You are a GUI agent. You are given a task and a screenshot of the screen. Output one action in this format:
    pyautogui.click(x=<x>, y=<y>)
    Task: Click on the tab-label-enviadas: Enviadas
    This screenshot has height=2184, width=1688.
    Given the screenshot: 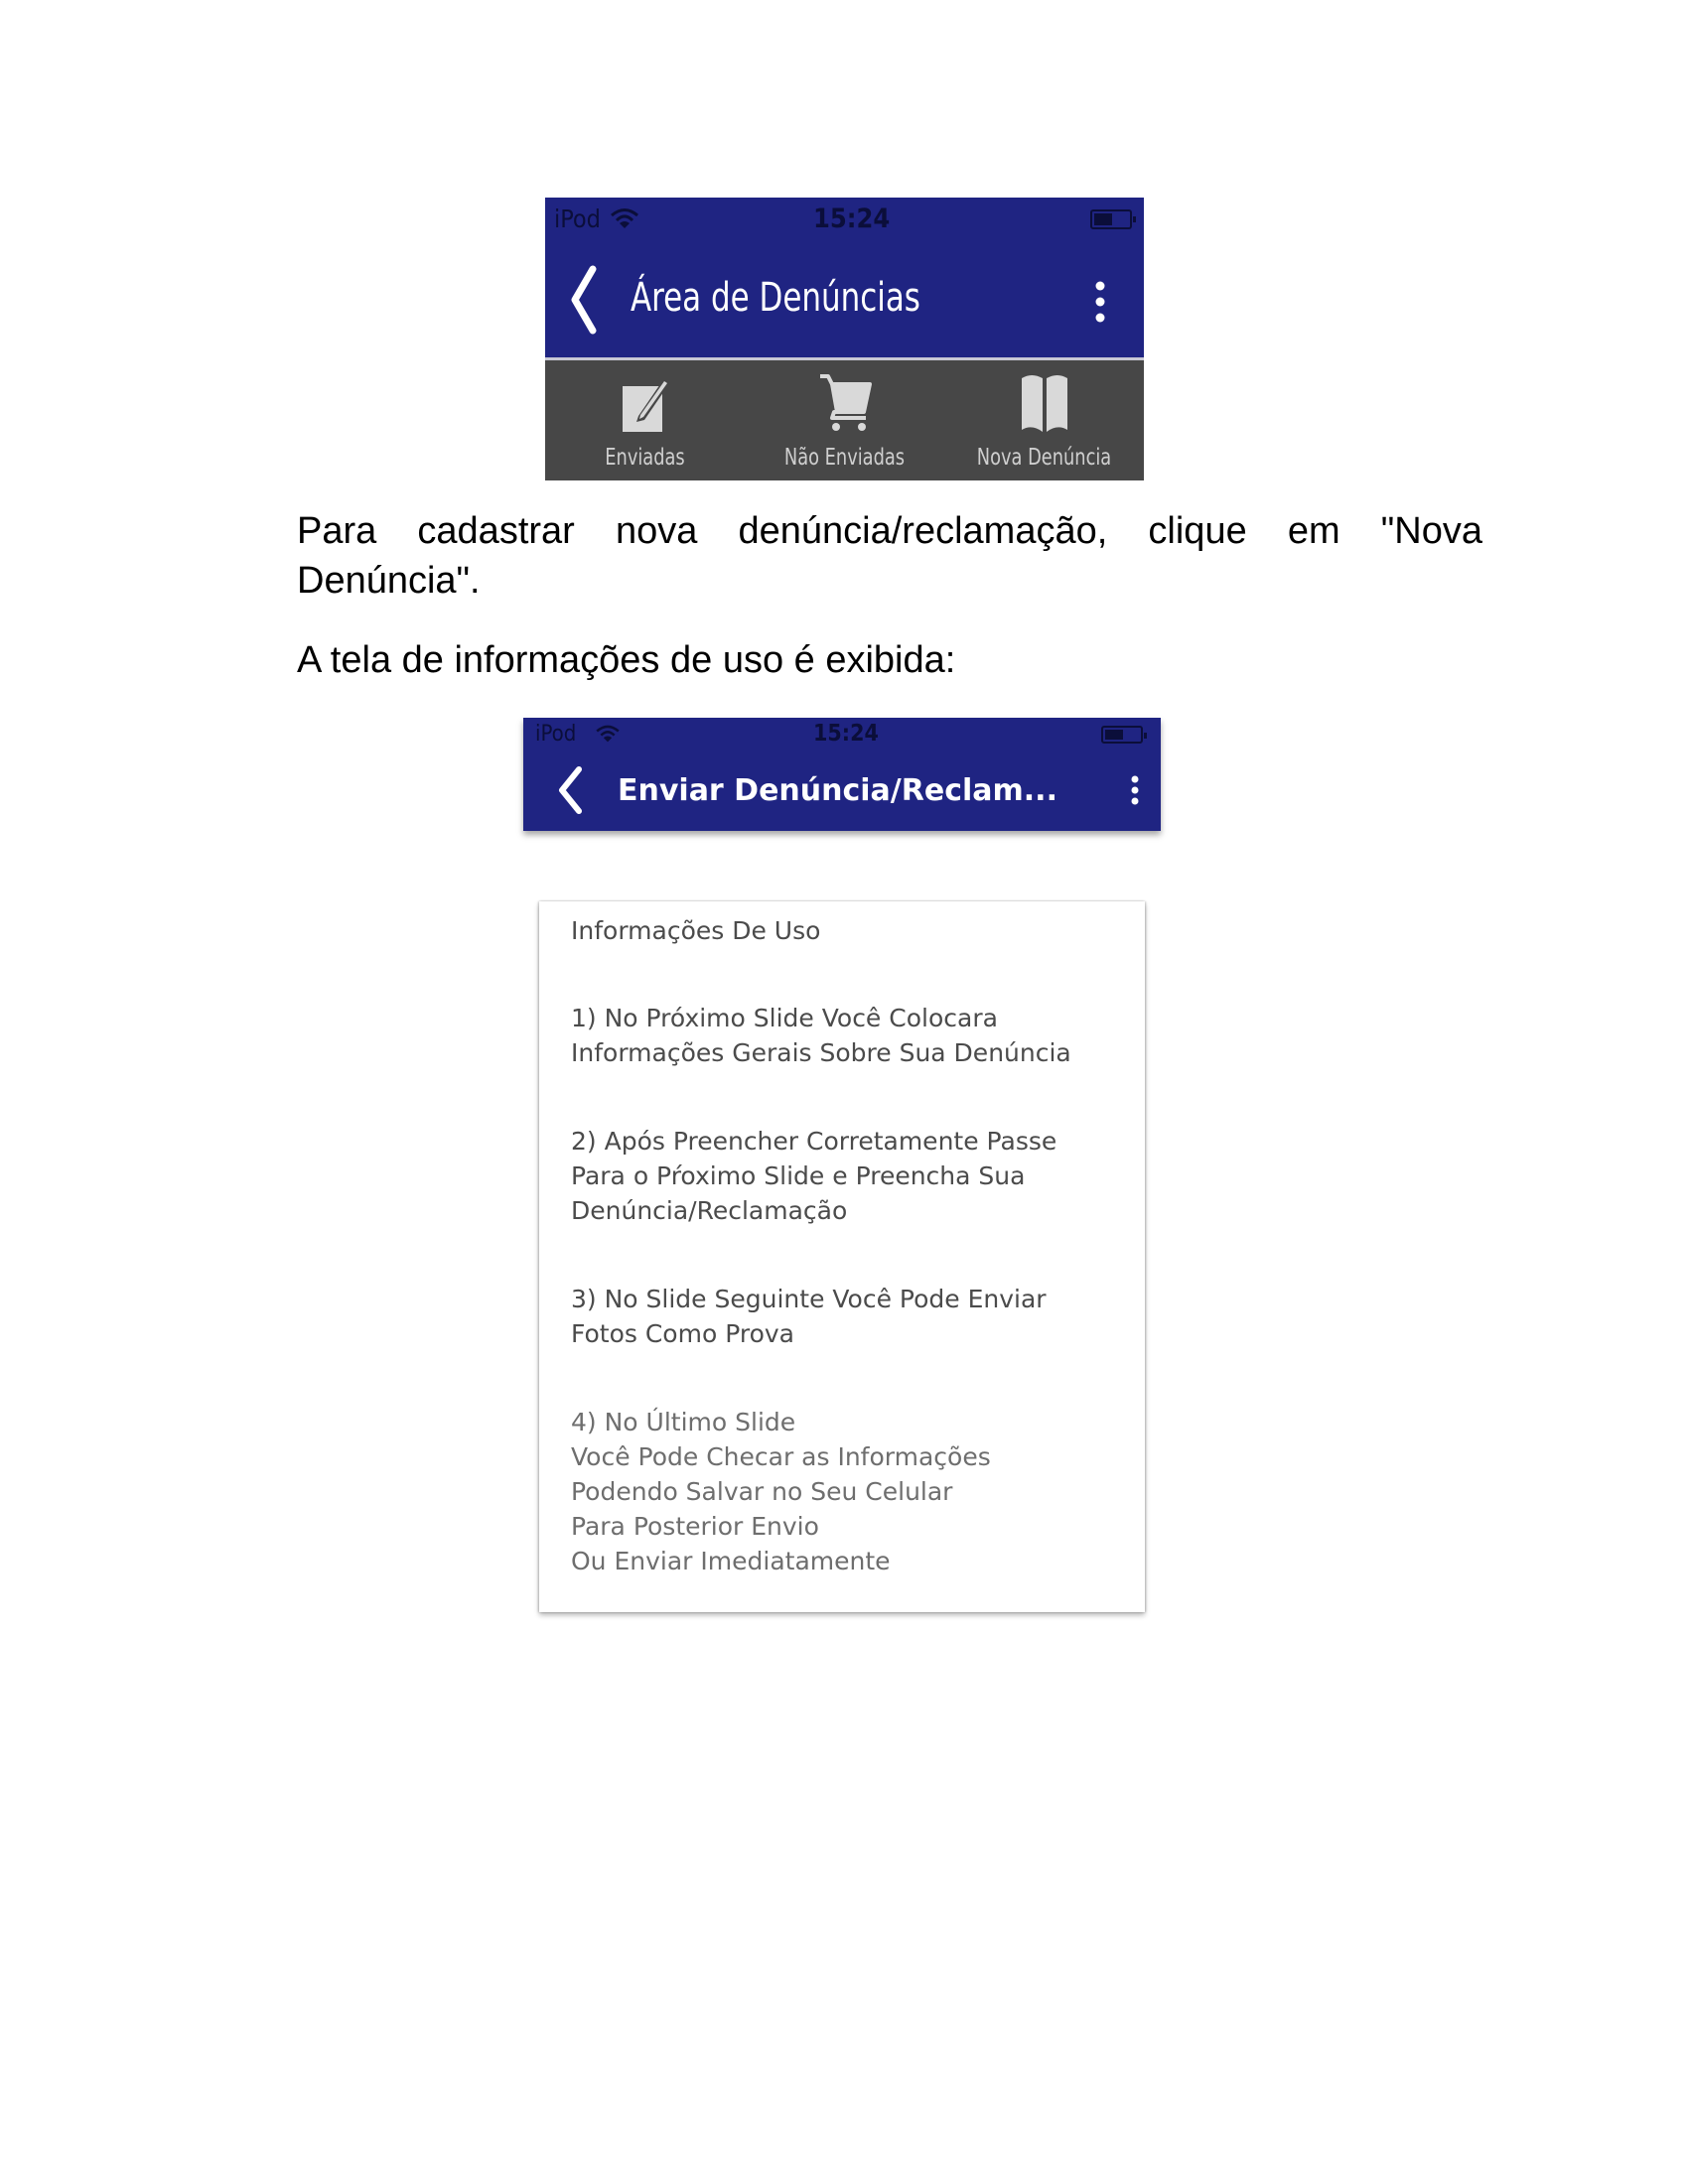 What is the action you would take?
    pyautogui.click(x=645, y=458)
    